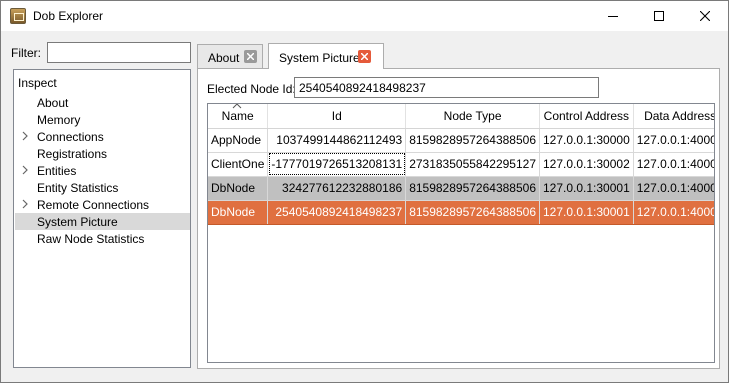 The image size is (729, 383). I want to click on elected-node-label: Elected Node Id:, so click(251, 89).